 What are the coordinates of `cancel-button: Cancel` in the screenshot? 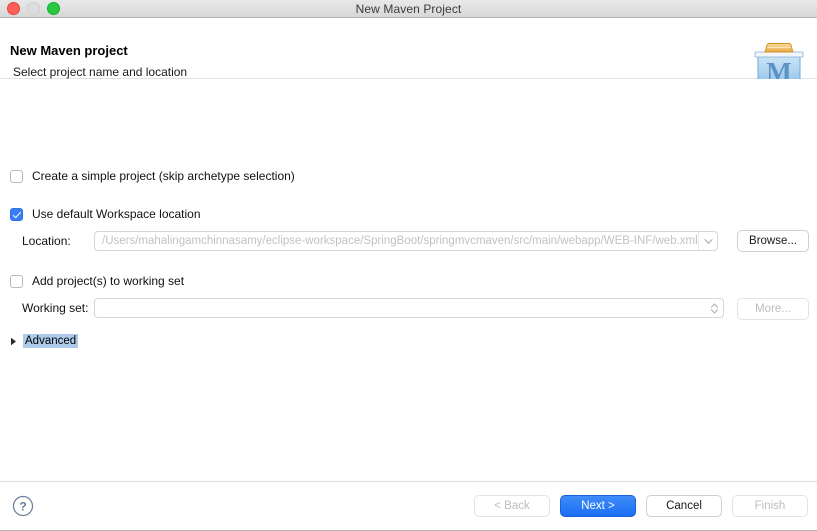 It's located at (684, 506).